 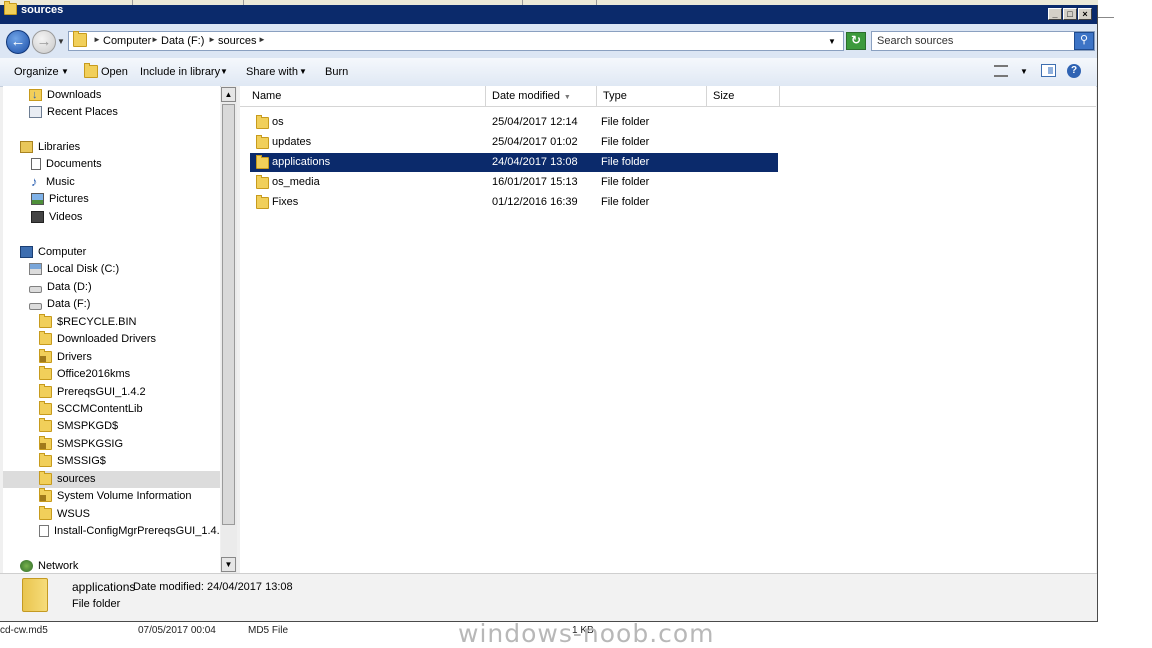 What do you see at coordinates (66, 164) in the screenshot?
I see `nav-item-documents: Documents` at bounding box center [66, 164].